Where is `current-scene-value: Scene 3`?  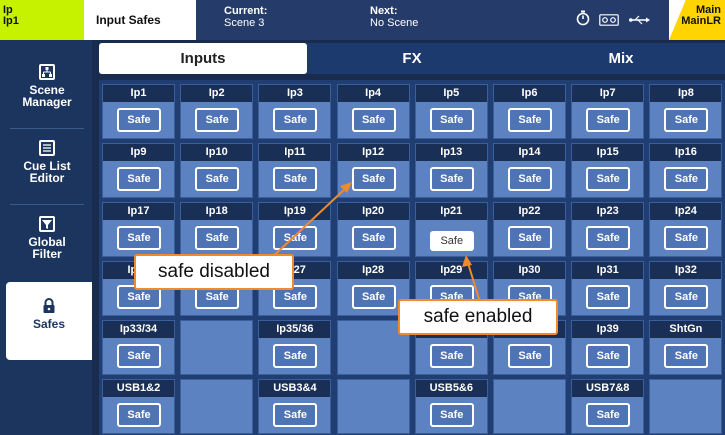 current-scene-value: Scene 3 is located at coordinates (244, 23).